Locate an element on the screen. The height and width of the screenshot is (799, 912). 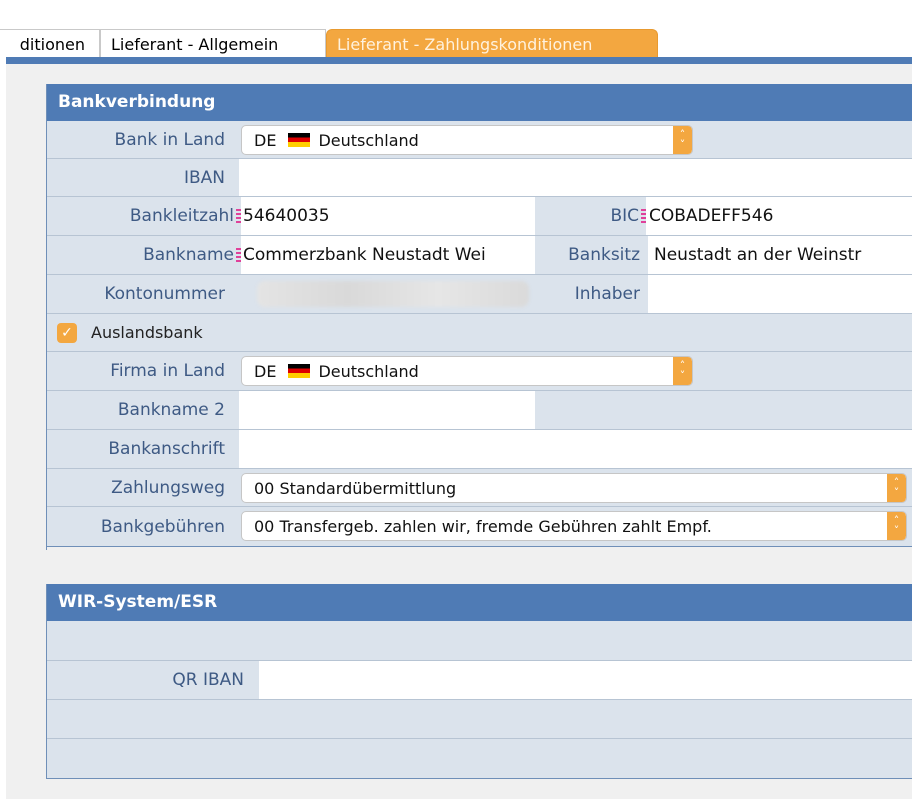
bankgebuehren-label: Bankgebühren is located at coordinates (162, 526).